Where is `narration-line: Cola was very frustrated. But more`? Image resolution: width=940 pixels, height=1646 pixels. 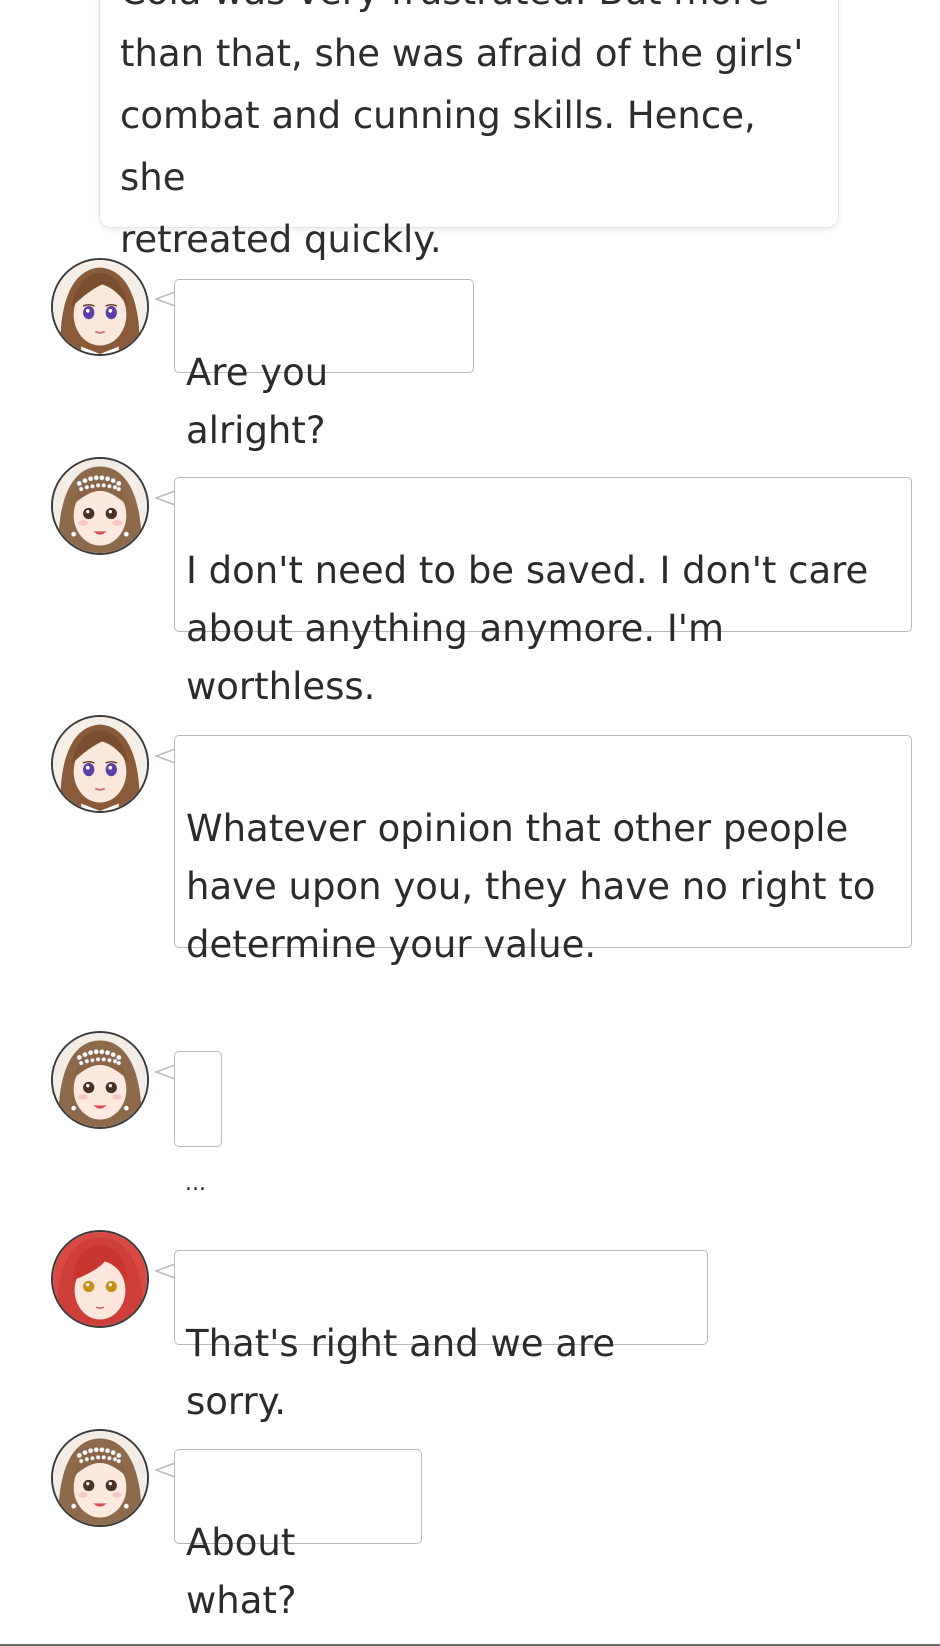 narration-line: Cola was very frustrated. But more is located at coordinates (469, 11).